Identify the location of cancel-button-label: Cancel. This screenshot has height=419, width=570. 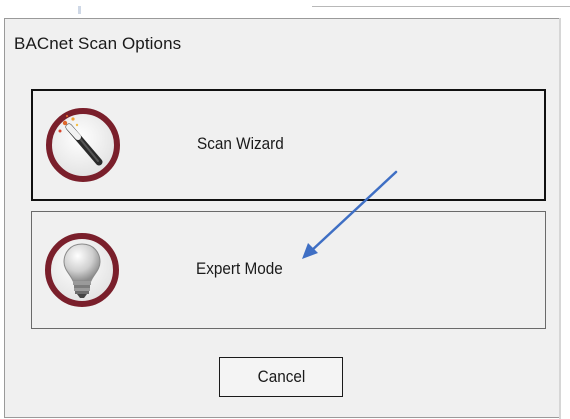
(281, 376).